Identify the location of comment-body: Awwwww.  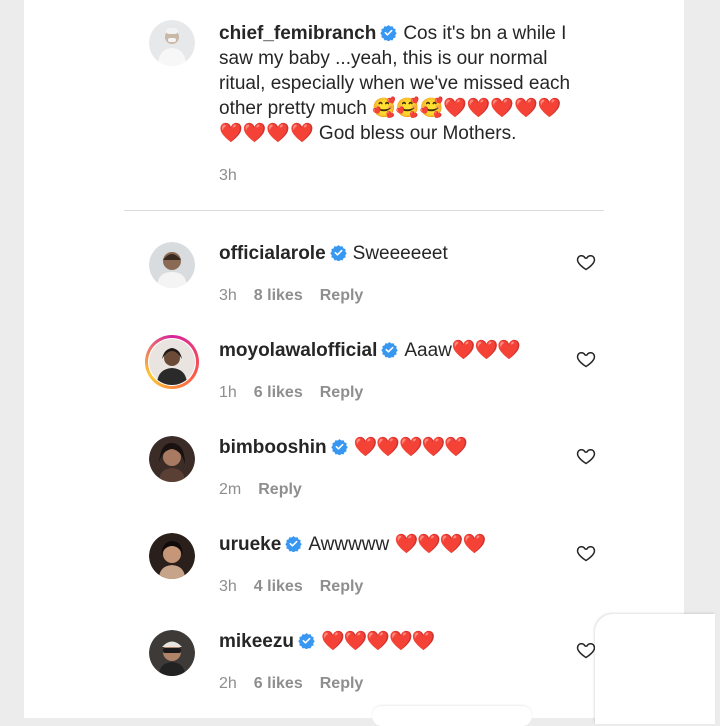
(351, 544).